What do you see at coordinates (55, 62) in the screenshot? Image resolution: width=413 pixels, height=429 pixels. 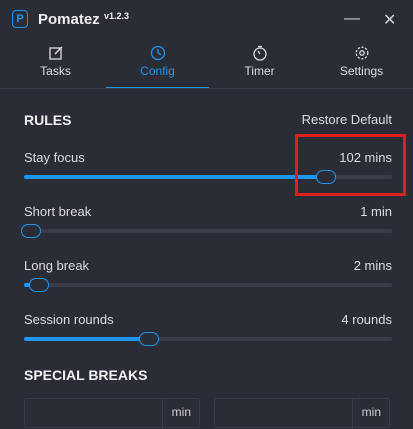 I see `tab-tasks: Tasks` at bounding box center [55, 62].